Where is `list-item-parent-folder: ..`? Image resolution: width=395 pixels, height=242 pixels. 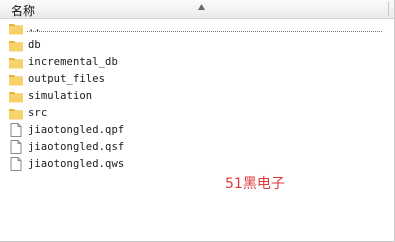
list-item-parent-folder: .. is located at coordinates (198, 27).